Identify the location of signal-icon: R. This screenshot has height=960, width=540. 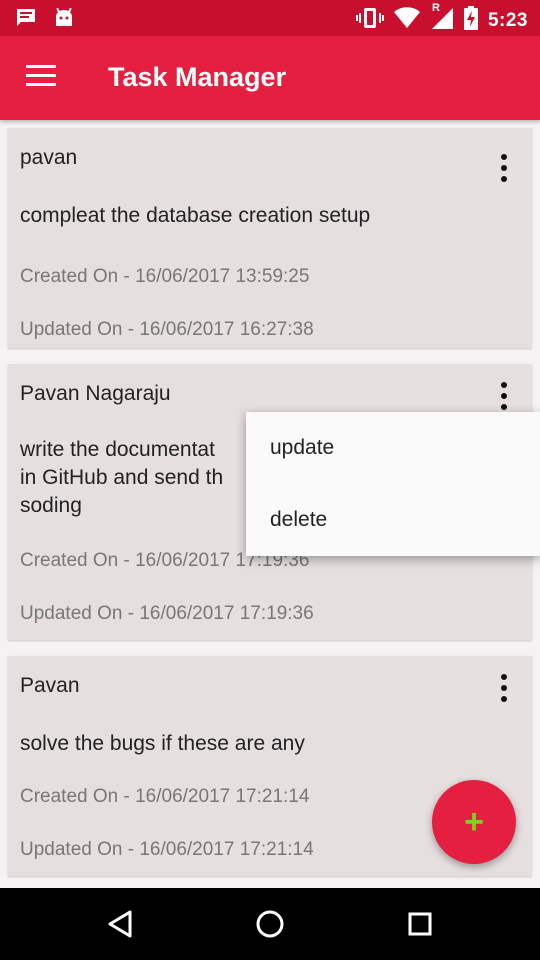
(442, 18).